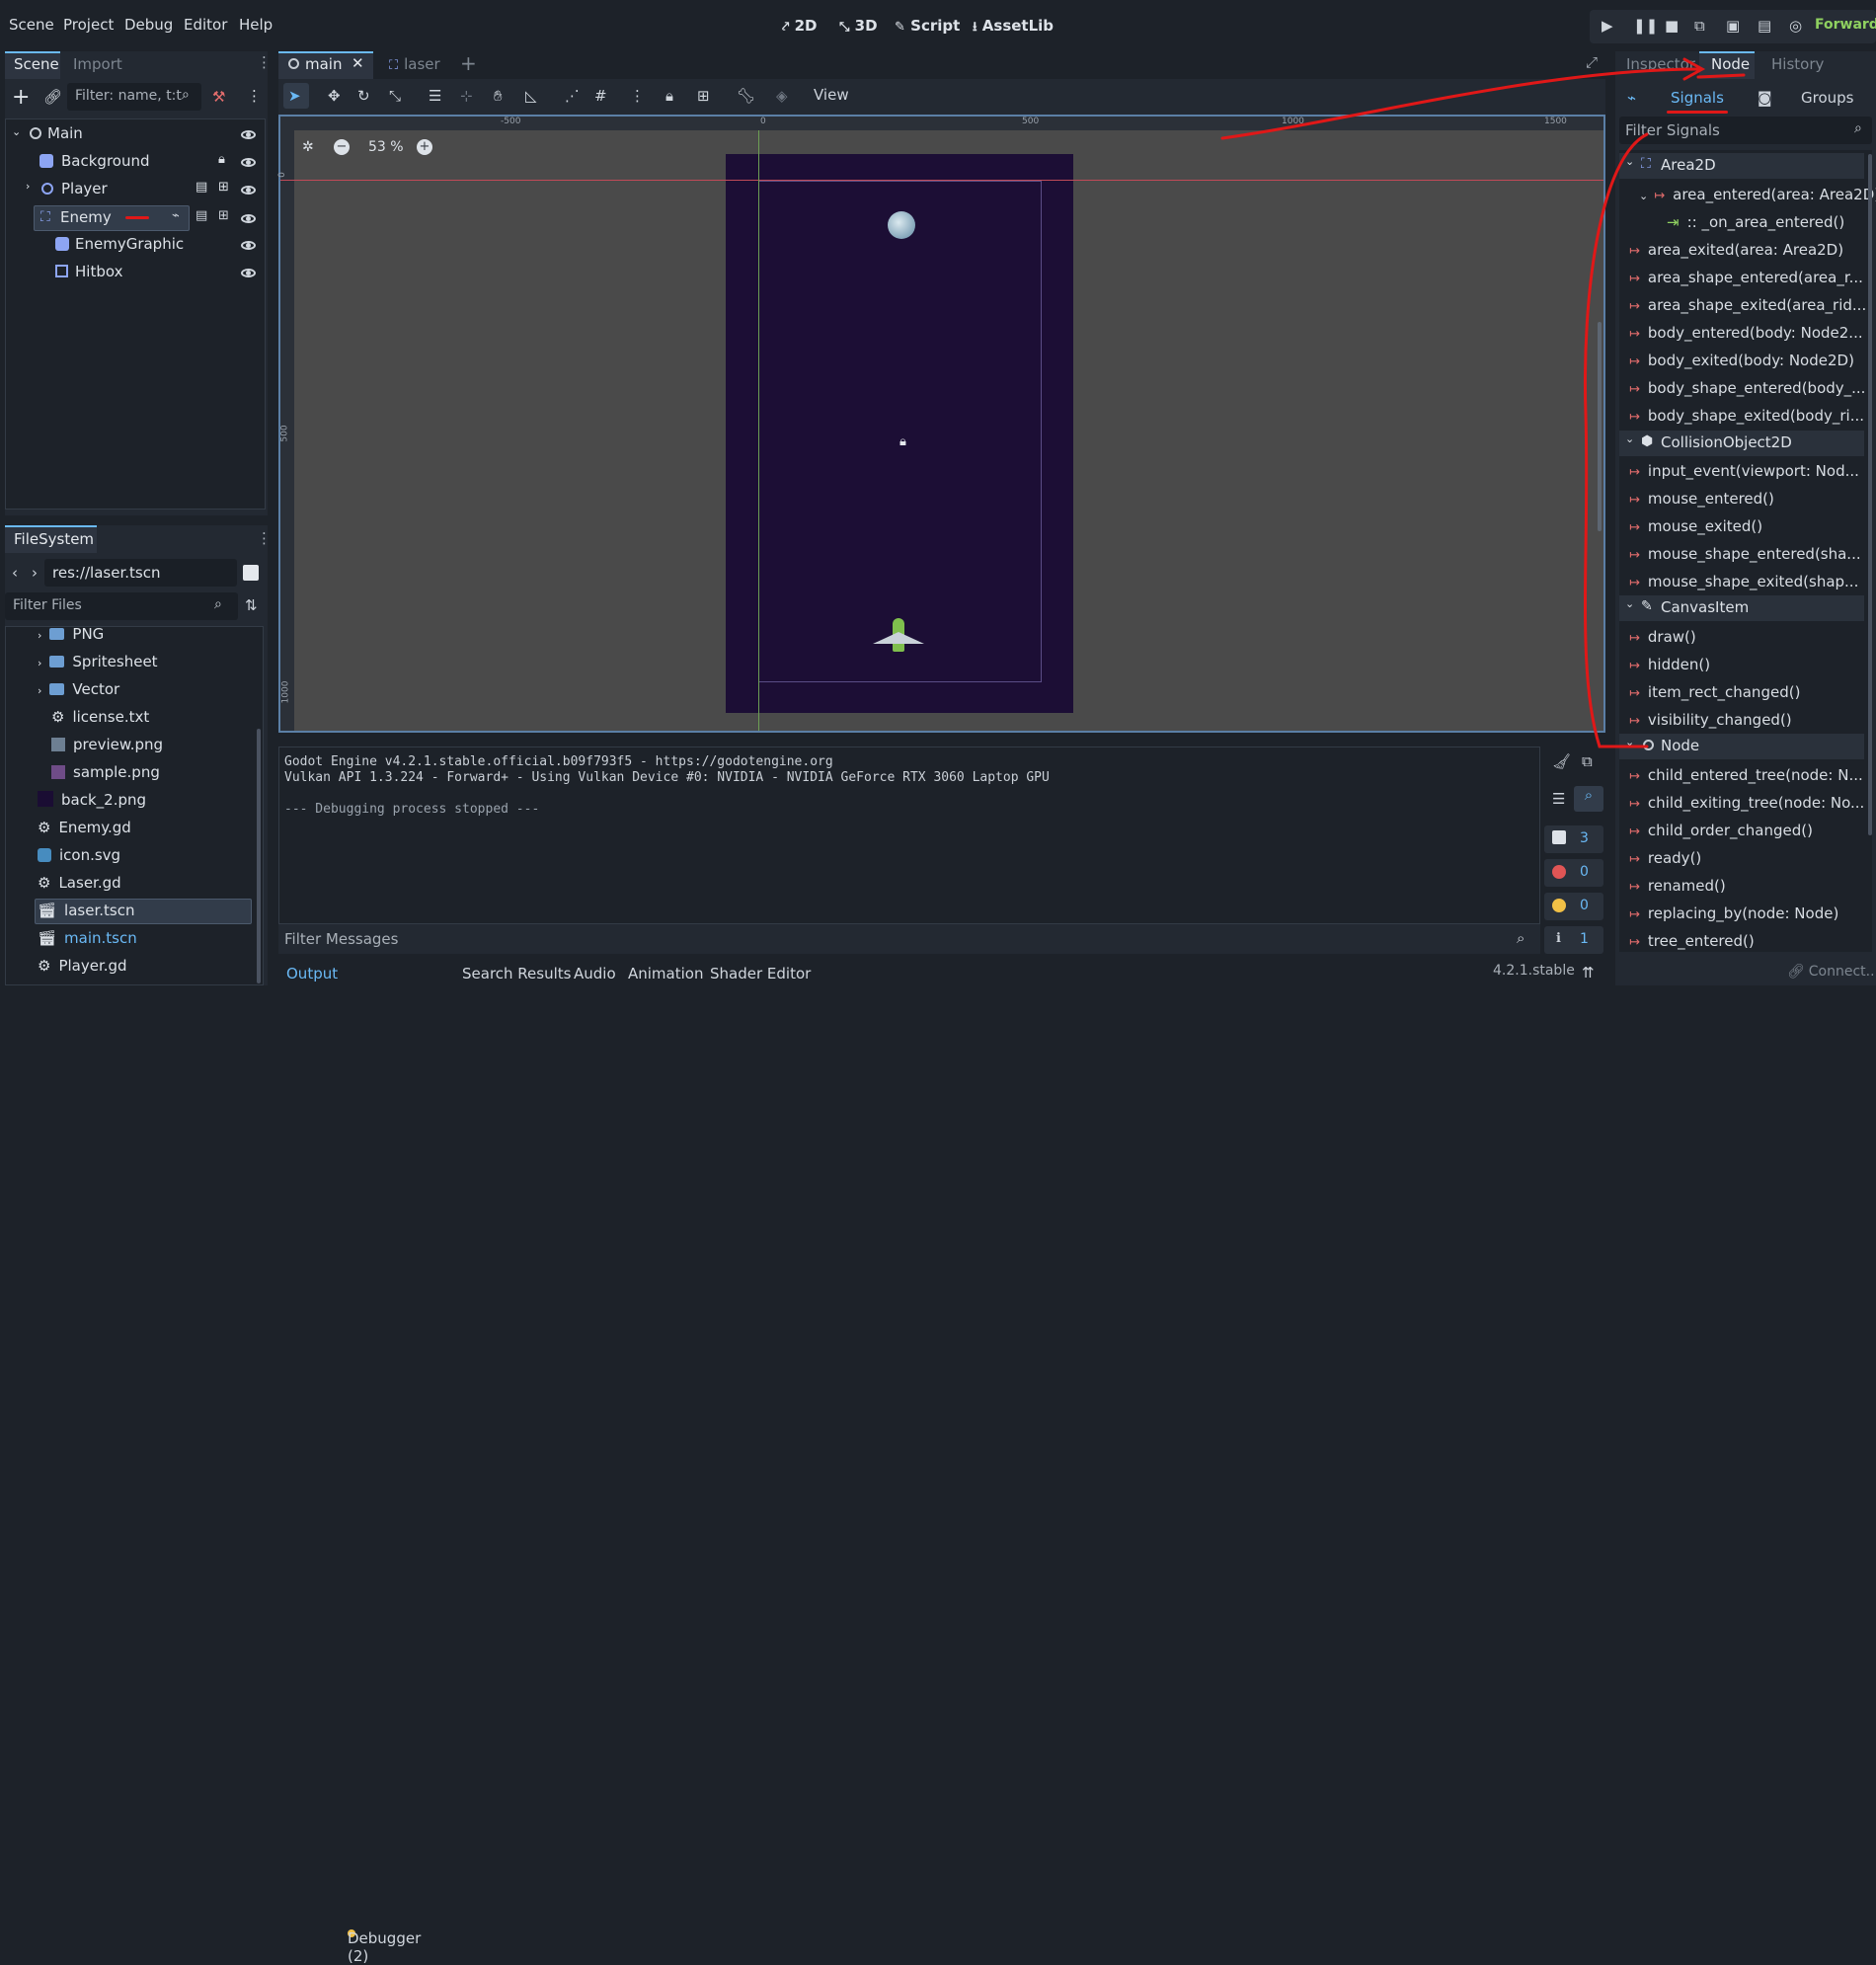 This screenshot has height=1965, width=1876. What do you see at coordinates (1733, 26) in the screenshot?
I see `play-scene-icon: ▣` at bounding box center [1733, 26].